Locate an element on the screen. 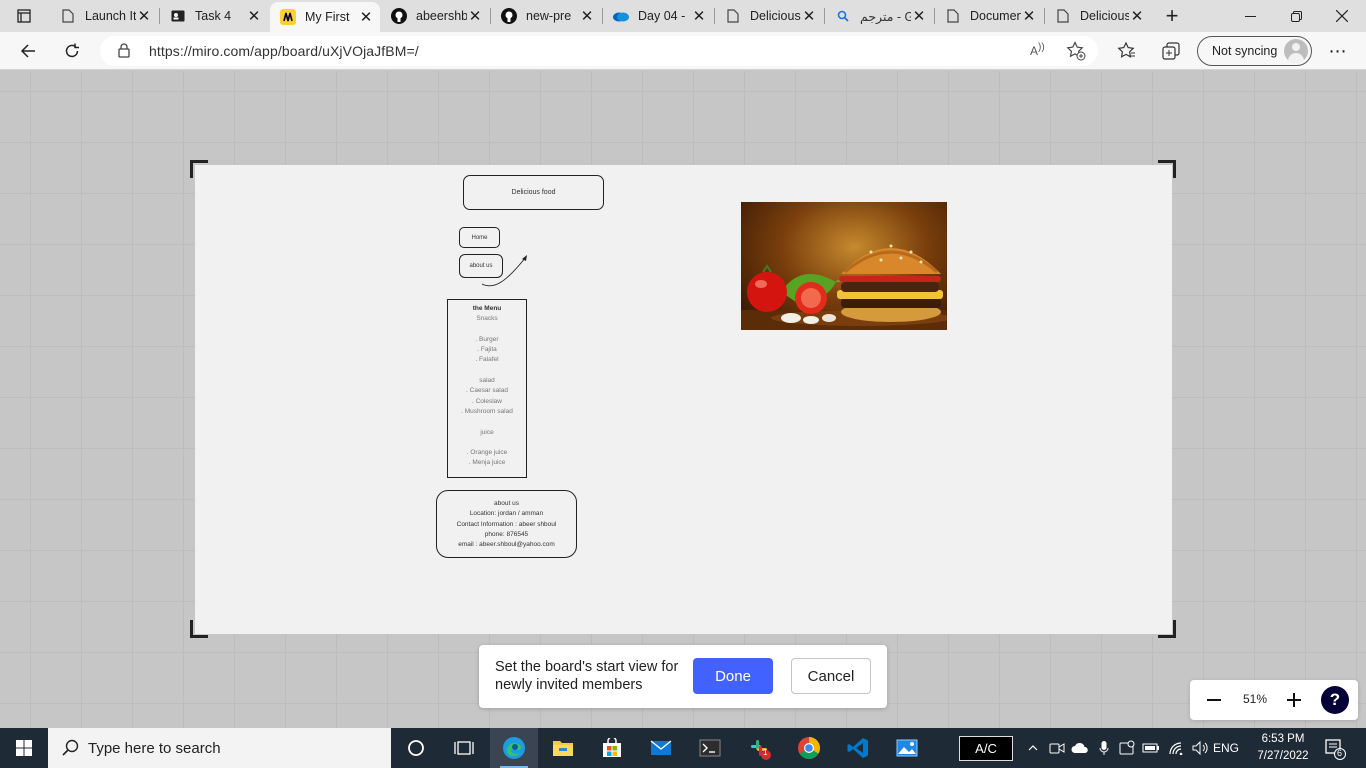 The width and height of the screenshot is (1366, 768). zoom-in-button is located at coordinates (1294, 700).